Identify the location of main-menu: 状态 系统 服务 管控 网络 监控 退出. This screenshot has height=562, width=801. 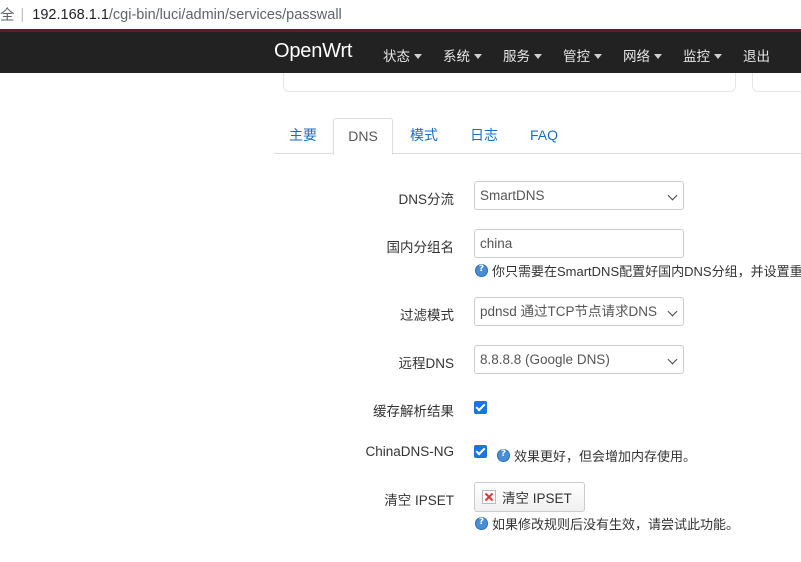
(587, 55).